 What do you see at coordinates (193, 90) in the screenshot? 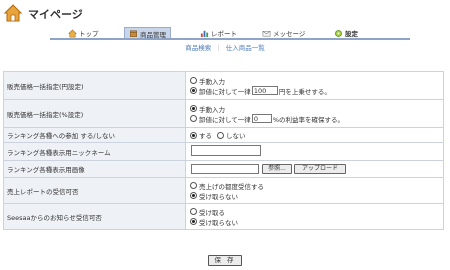
I see `radio-markup-yen` at bounding box center [193, 90].